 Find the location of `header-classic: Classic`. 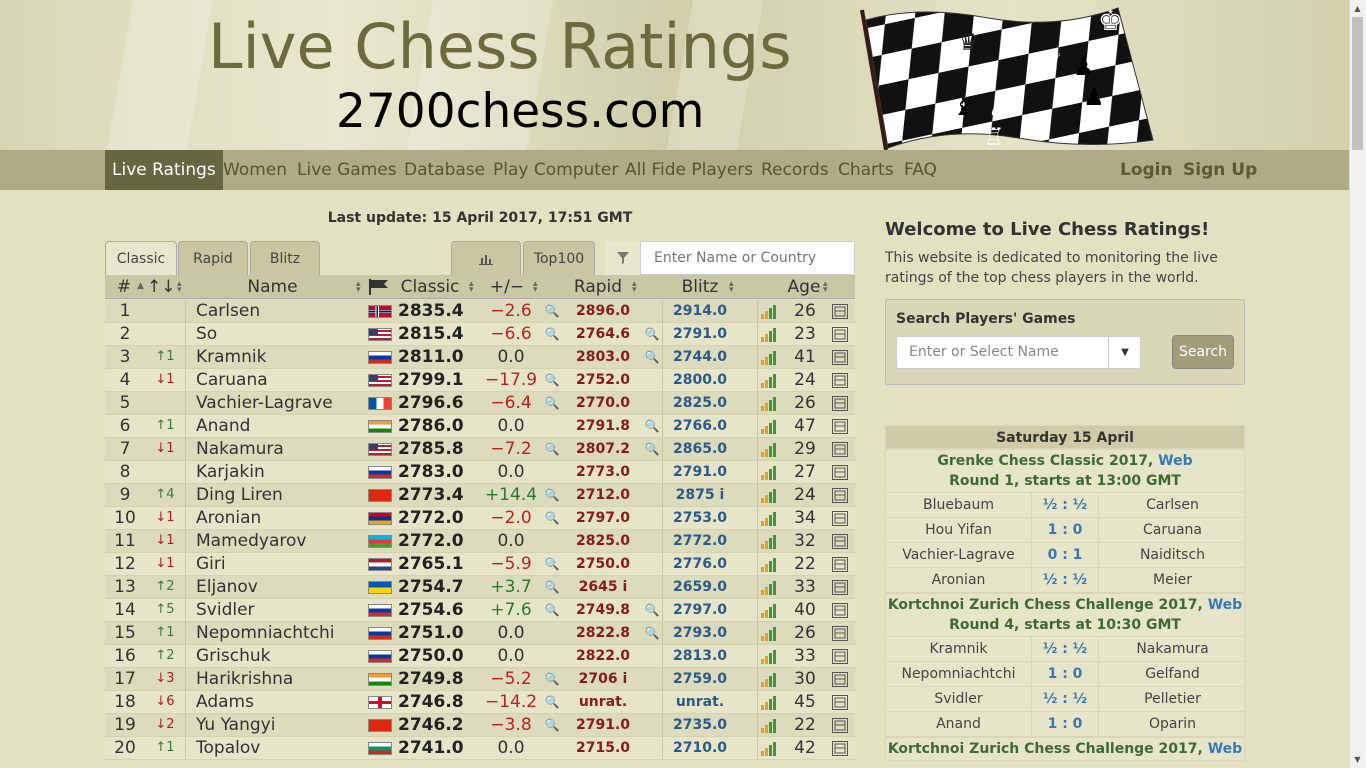

header-classic: Classic is located at coordinates (430, 287).